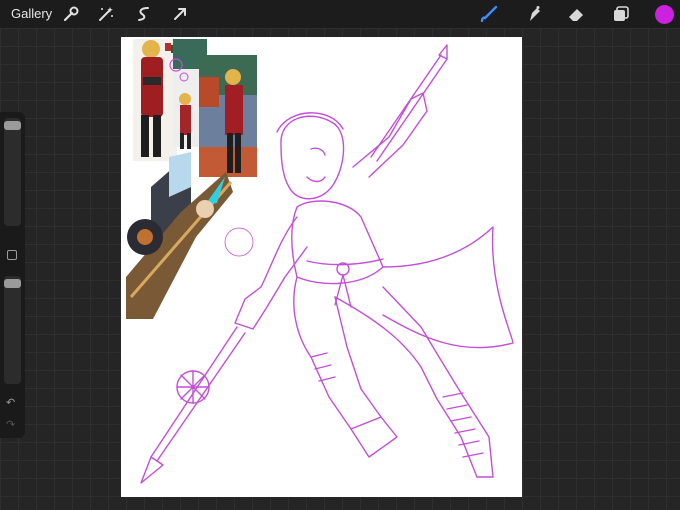 This screenshot has width=680, height=510. Describe the element at coordinates (534, 14) in the screenshot. I see `smudge-icon` at that location.